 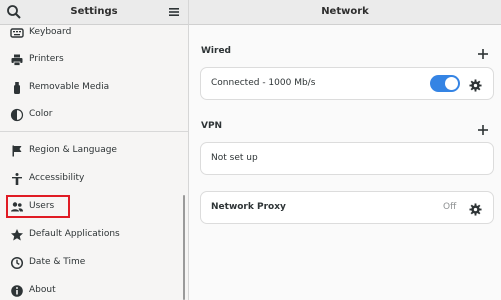 What do you see at coordinates (17, 234) in the screenshot?
I see `star-icon` at bounding box center [17, 234].